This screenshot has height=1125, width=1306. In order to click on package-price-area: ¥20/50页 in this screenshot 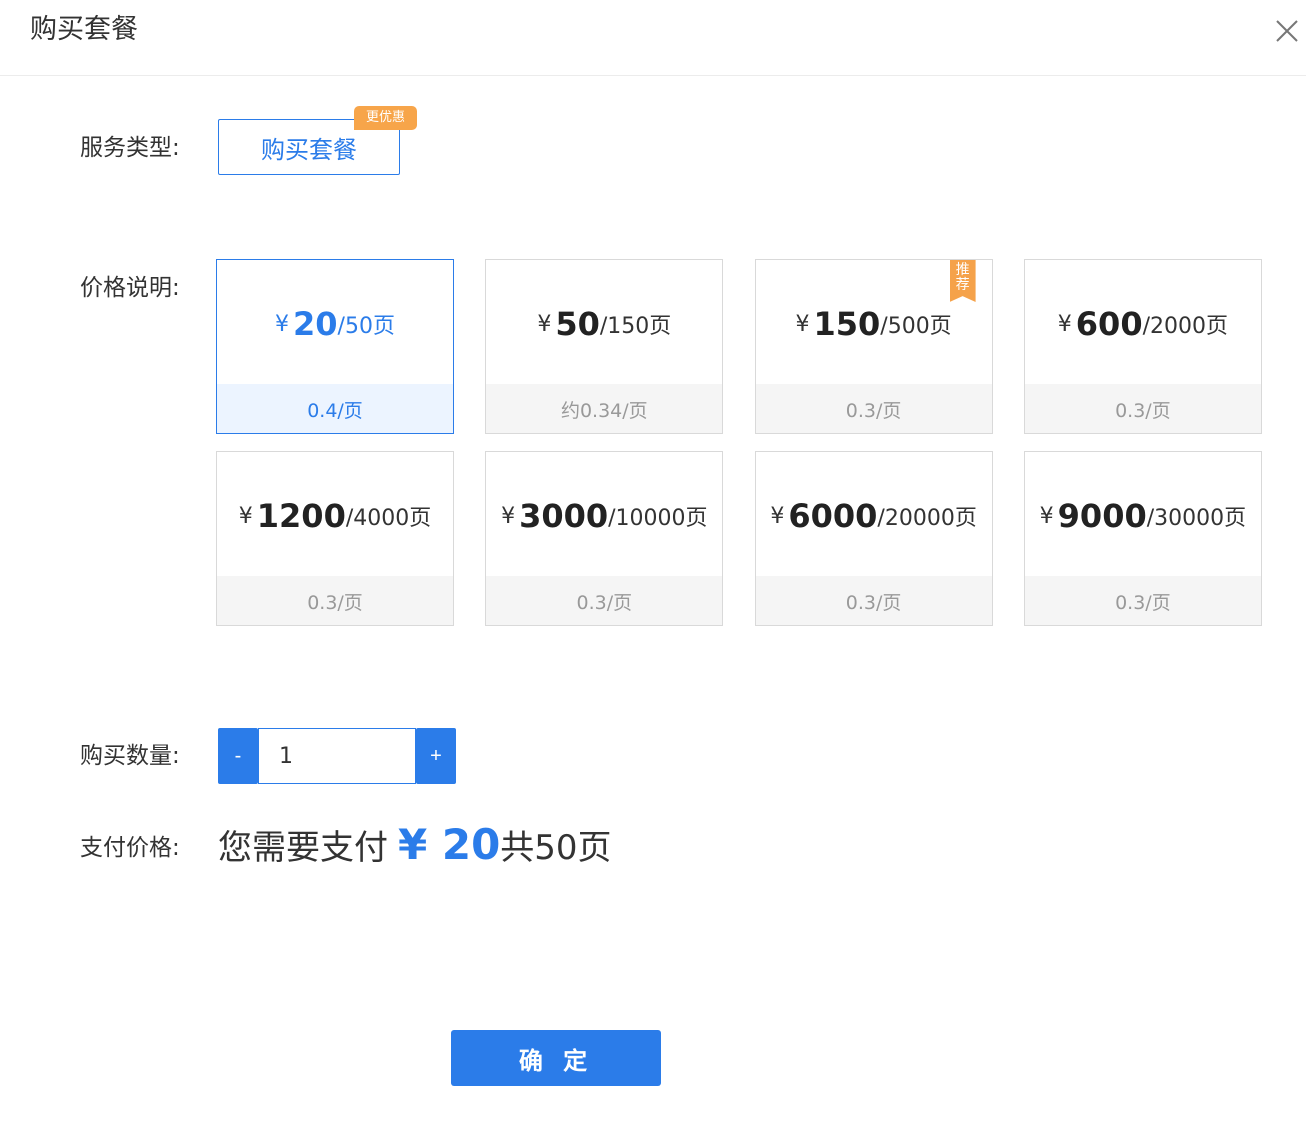, I will do `click(335, 322)`.